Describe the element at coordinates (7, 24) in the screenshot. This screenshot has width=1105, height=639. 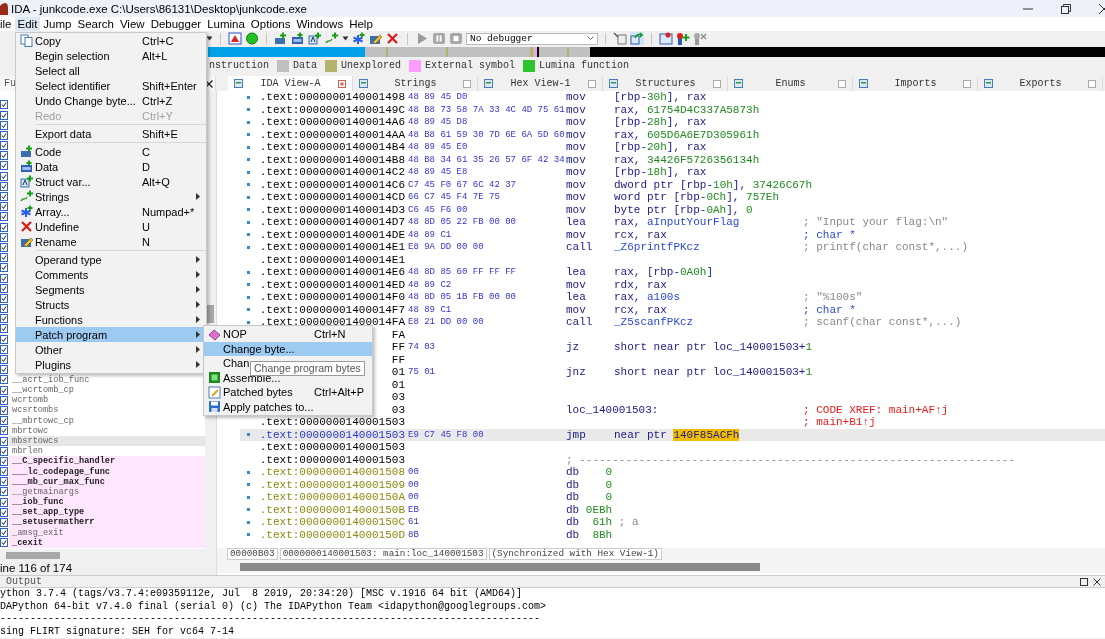
I see `menu-item: ile` at that location.